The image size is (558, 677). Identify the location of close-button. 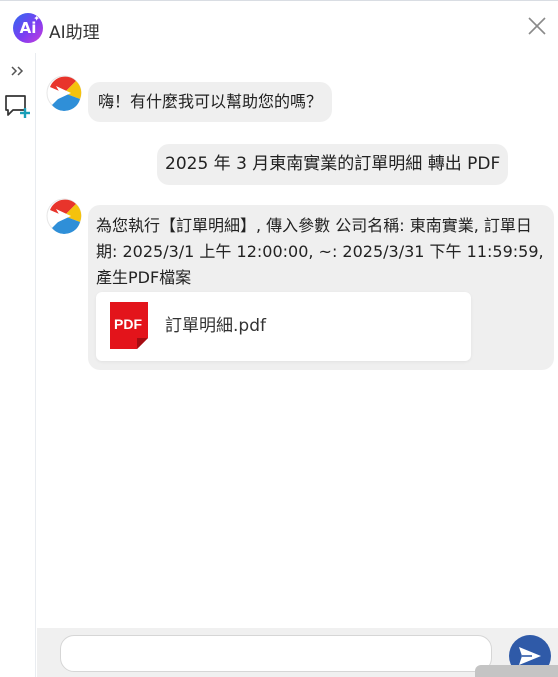
(537, 26).